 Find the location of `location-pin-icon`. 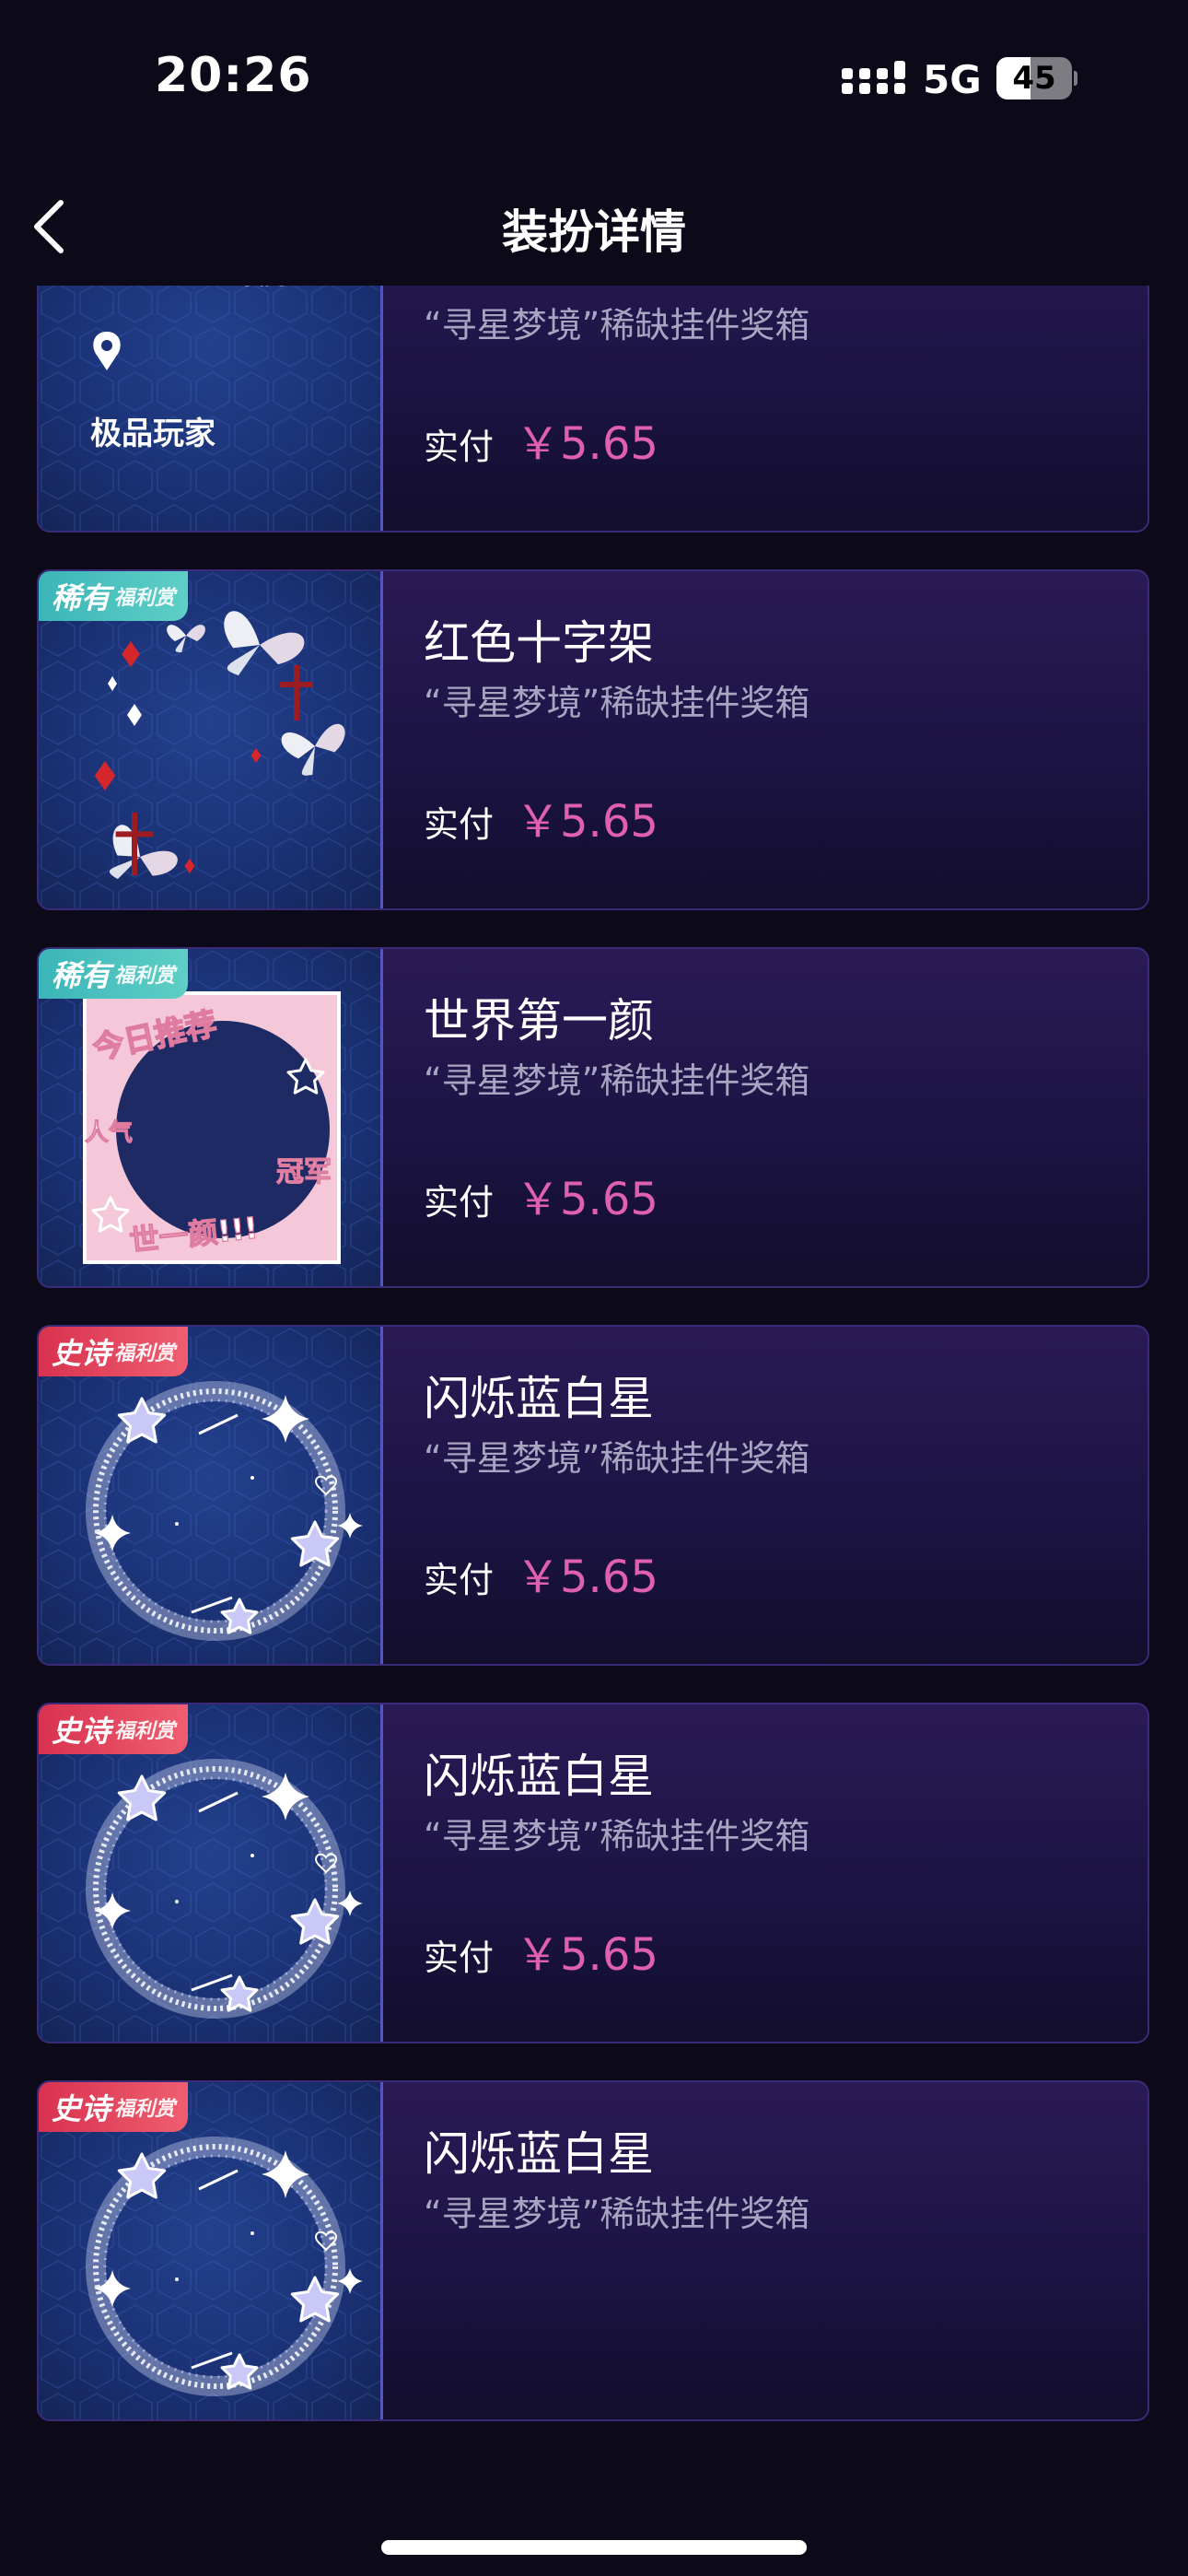

location-pin-icon is located at coordinates (107, 351).